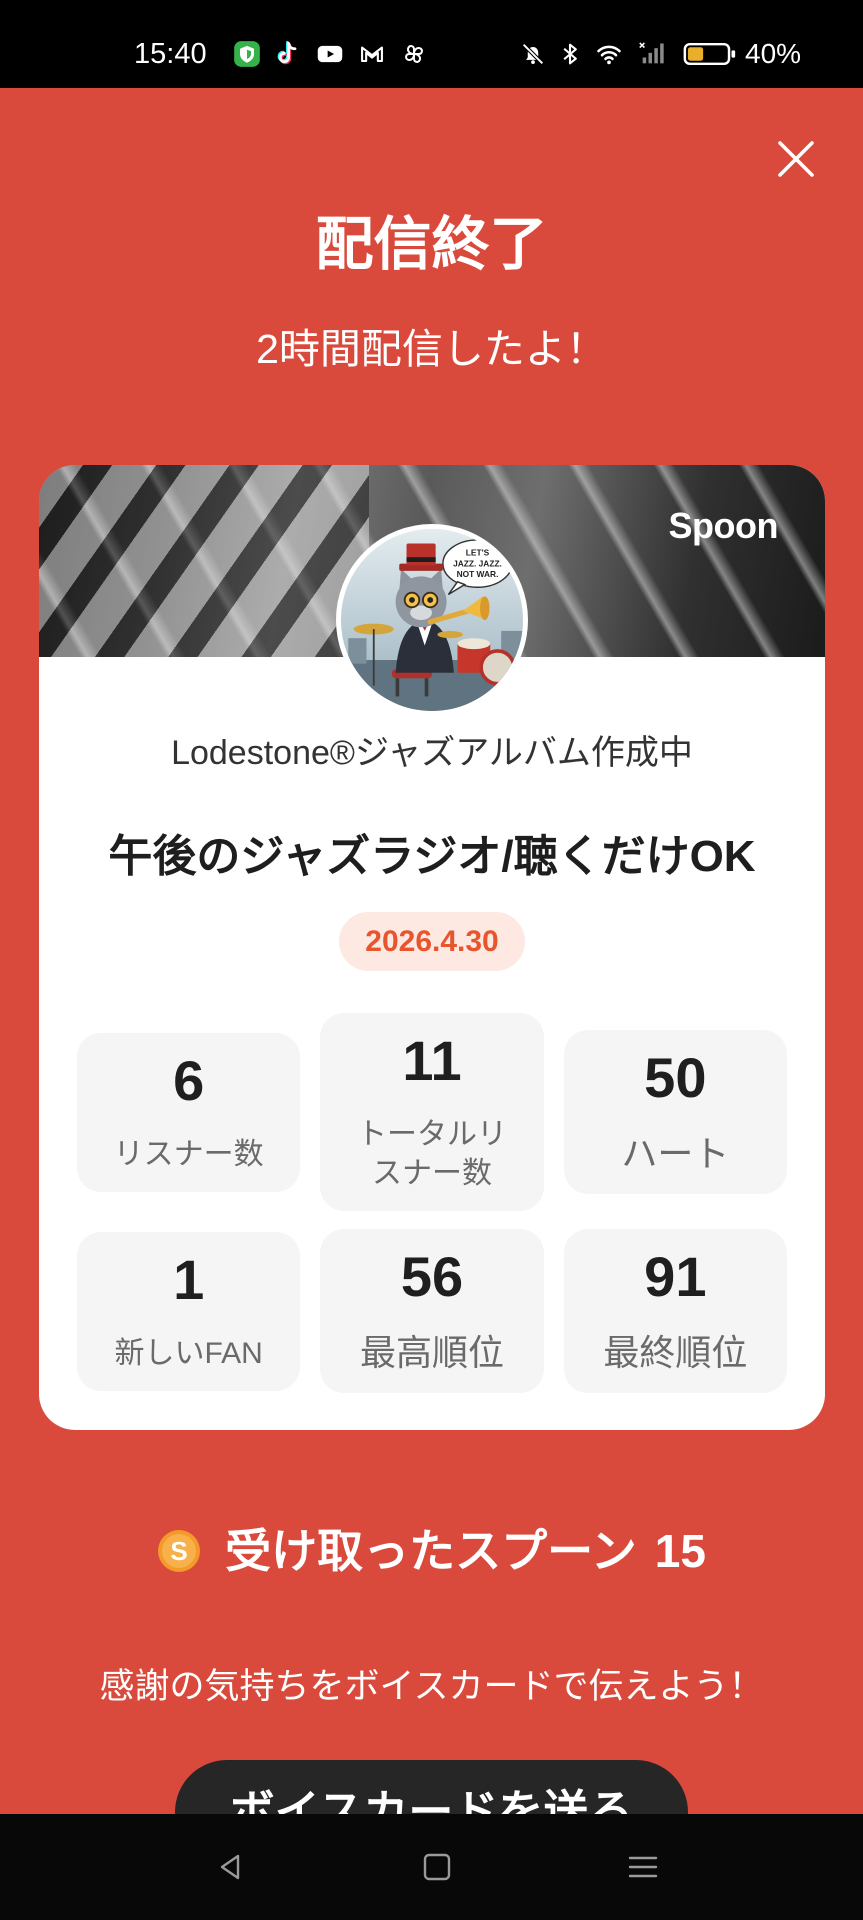 This screenshot has height=1920, width=863. I want to click on status-time: 15:40, so click(170, 54).